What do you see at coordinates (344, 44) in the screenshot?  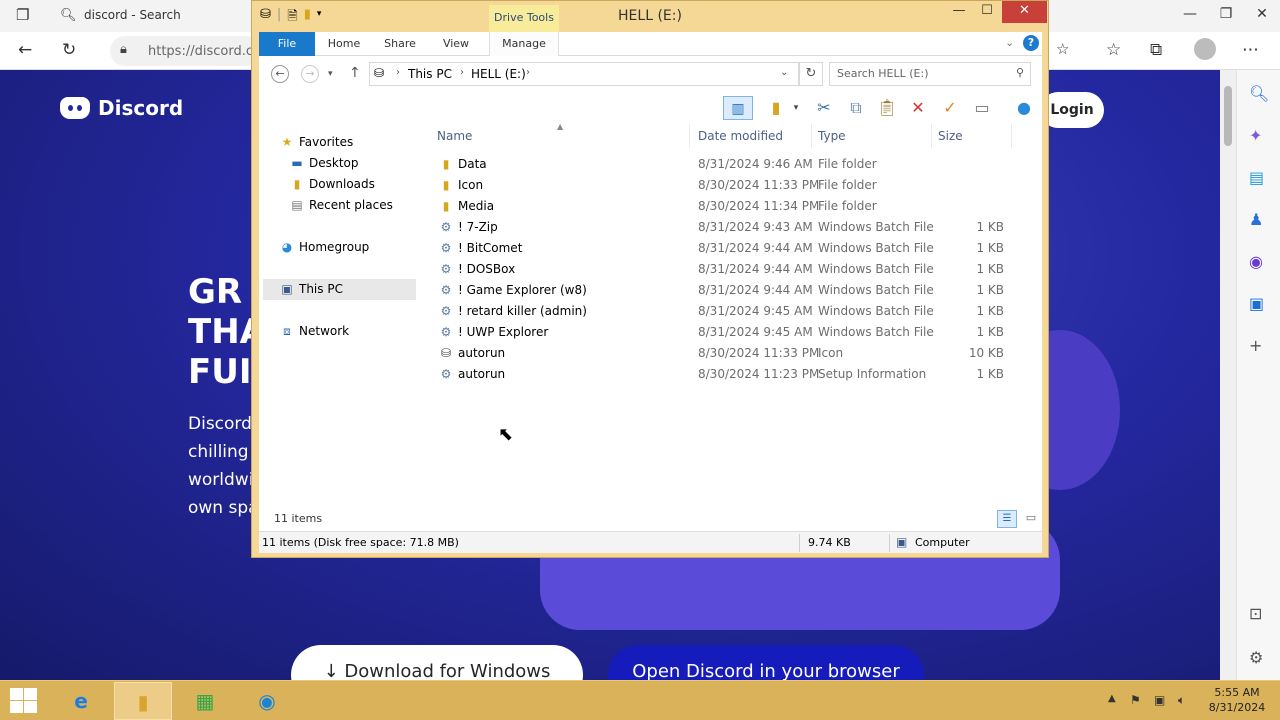 I see `tab-home: Home` at bounding box center [344, 44].